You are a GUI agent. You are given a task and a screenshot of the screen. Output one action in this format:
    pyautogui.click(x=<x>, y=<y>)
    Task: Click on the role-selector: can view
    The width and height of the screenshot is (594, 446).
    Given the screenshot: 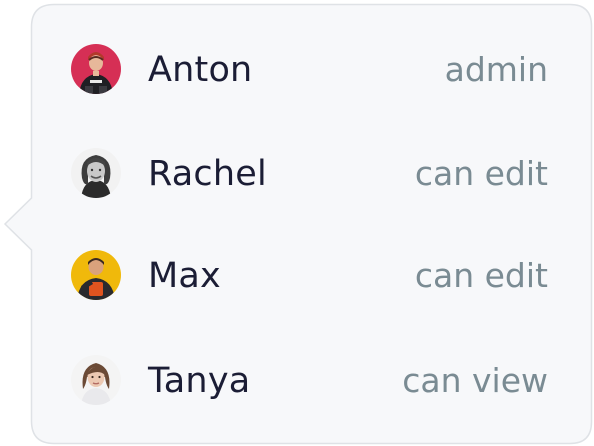 What is the action you would take?
    pyautogui.click(x=475, y=381)
    